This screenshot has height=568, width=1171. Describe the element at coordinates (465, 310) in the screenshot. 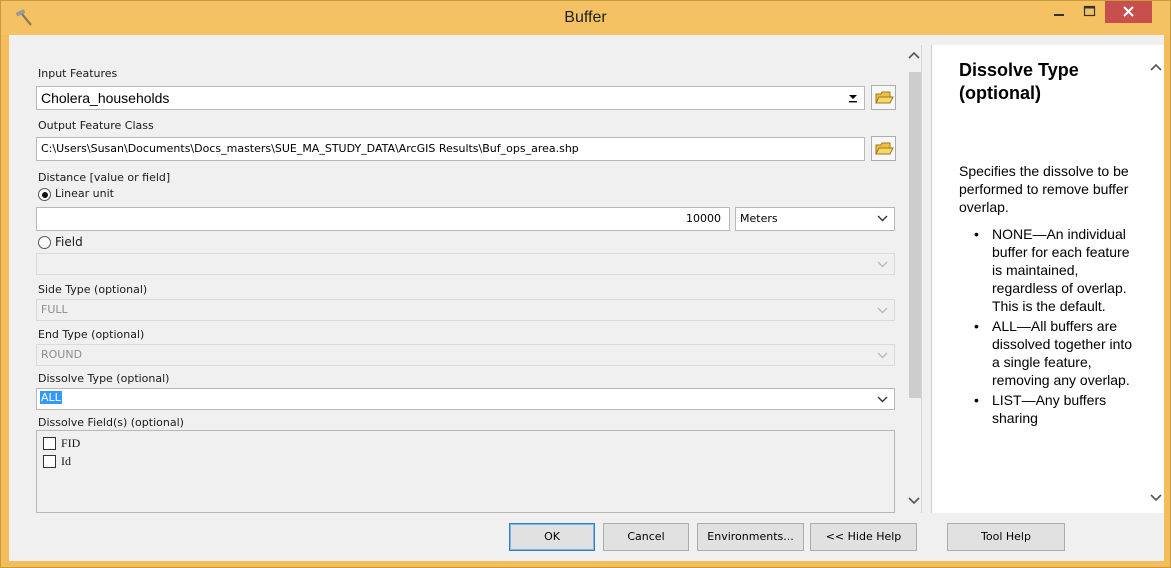

I see `side-type-dropdown: FULL` at that location.